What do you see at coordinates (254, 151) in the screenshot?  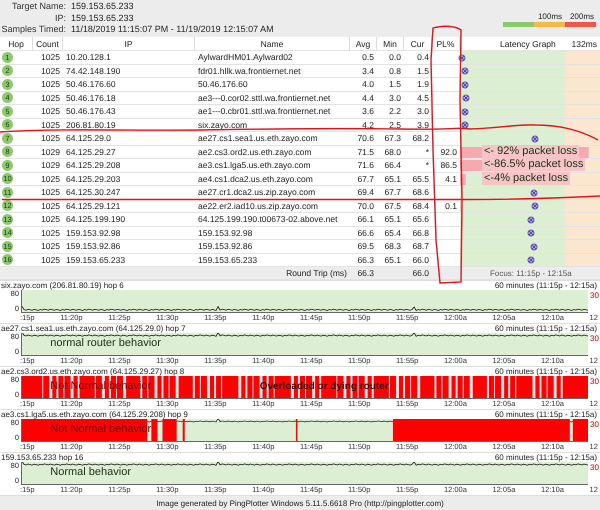 I see `table-cell-text: ae2.cs3.ord2.us.eth.zayo.com` at bounding box center [254, 151].